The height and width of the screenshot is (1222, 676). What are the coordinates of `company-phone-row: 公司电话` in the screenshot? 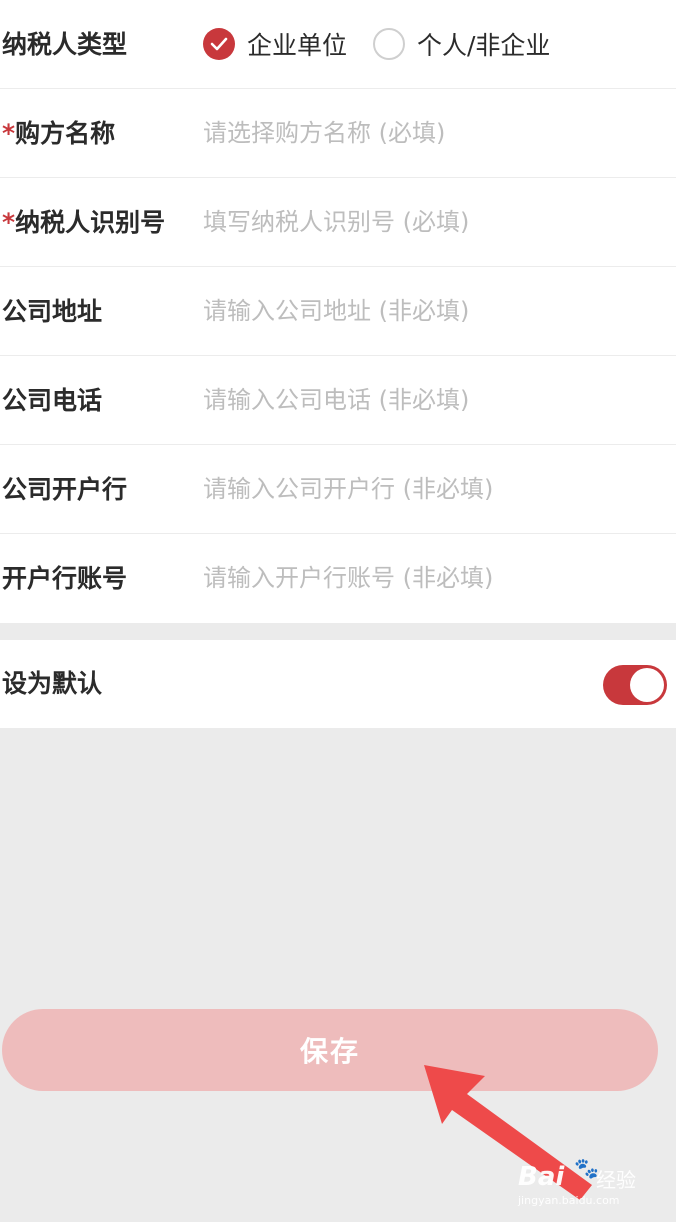 It's located at (338, 400).